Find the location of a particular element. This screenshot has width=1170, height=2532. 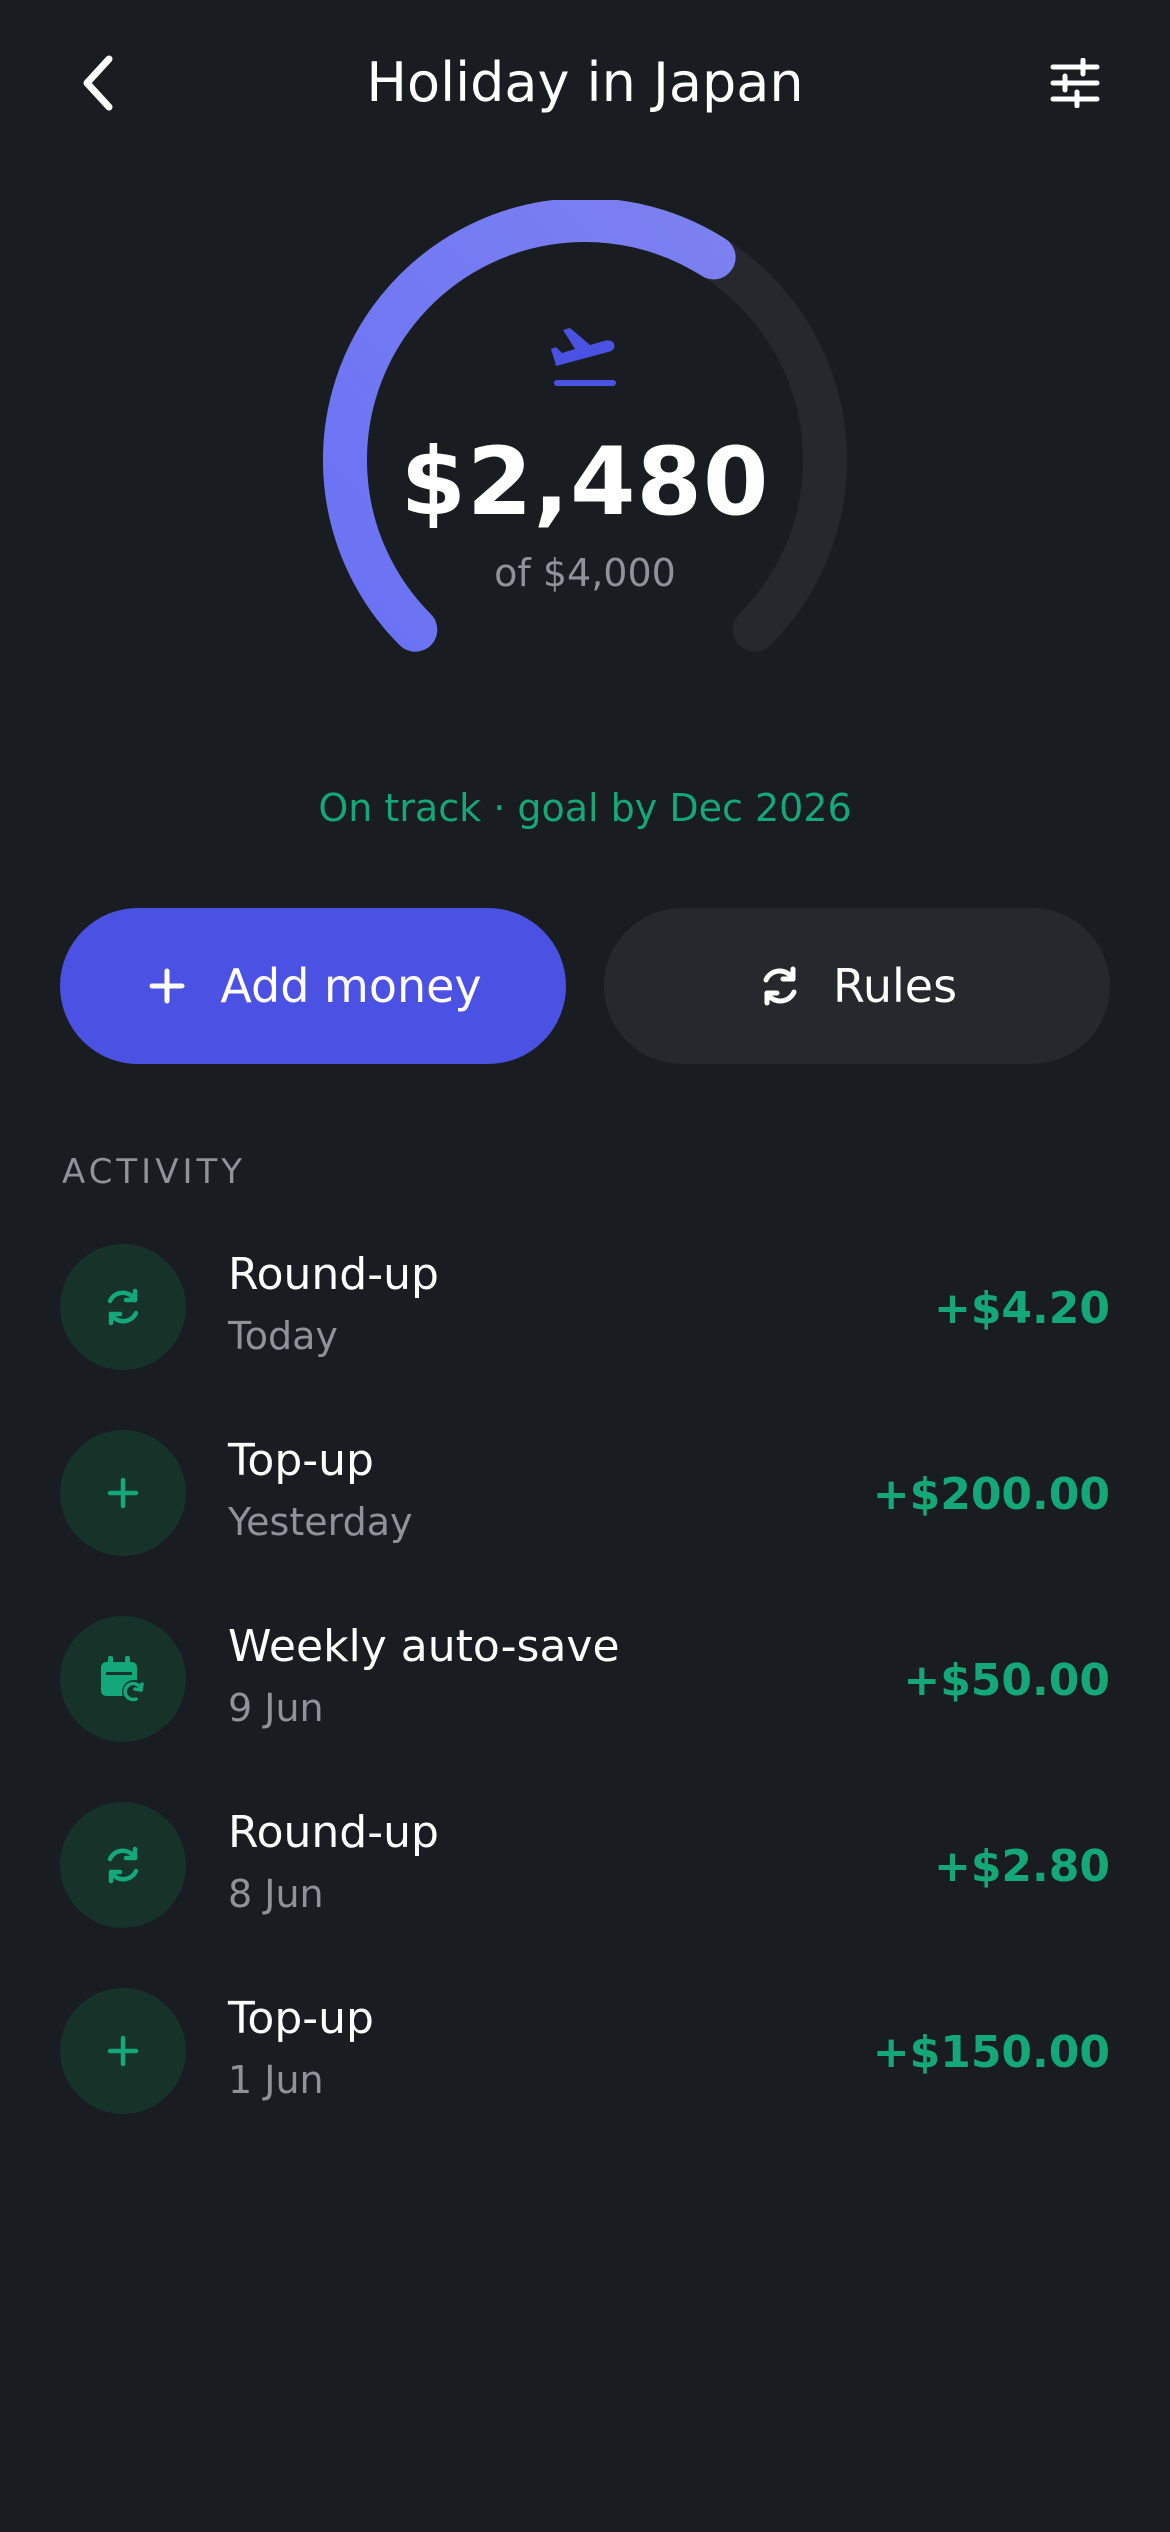

saved-amount: $2,480 is located at coordinates (585, 482).